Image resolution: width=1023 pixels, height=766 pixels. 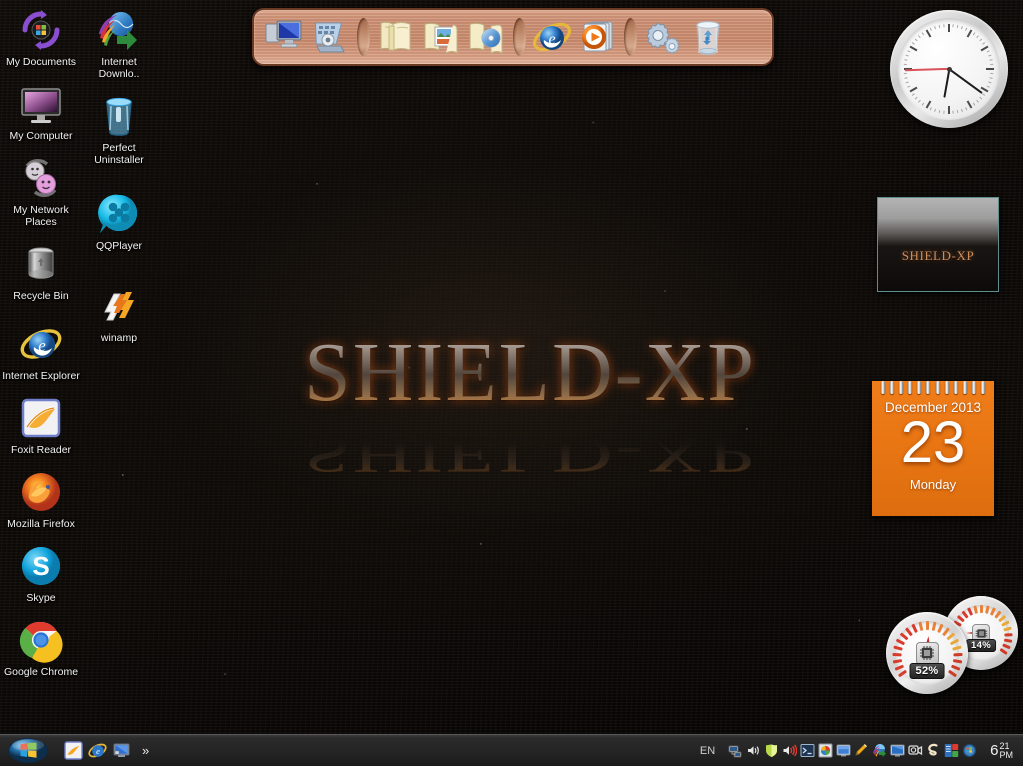 What do you see at coordinates (285, 37) in the screenshot?
I see `dock-my-computer` at bounding box center [285, 37].